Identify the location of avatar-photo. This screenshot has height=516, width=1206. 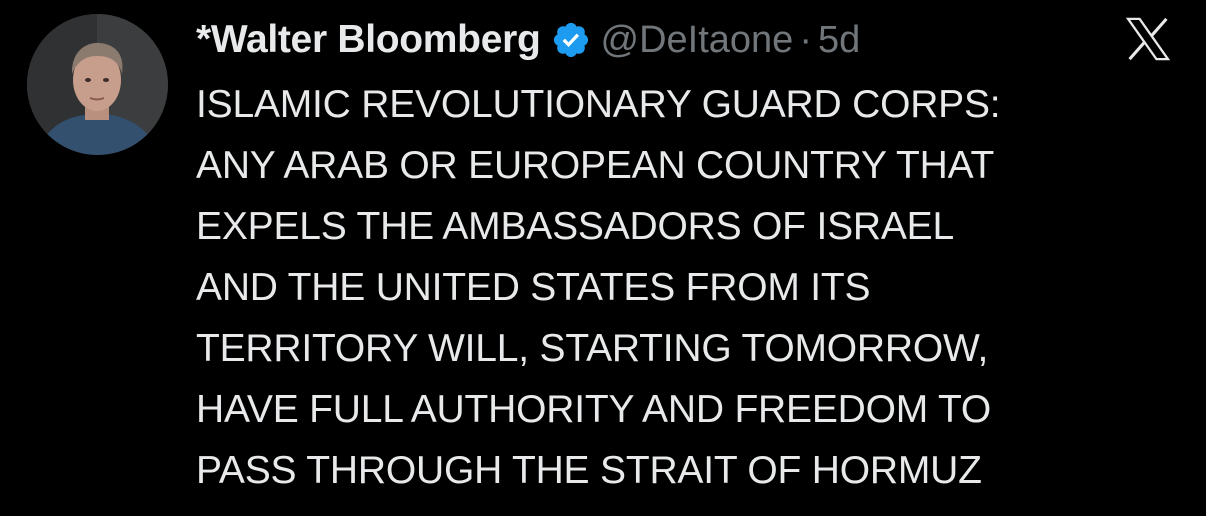
(97, 84).